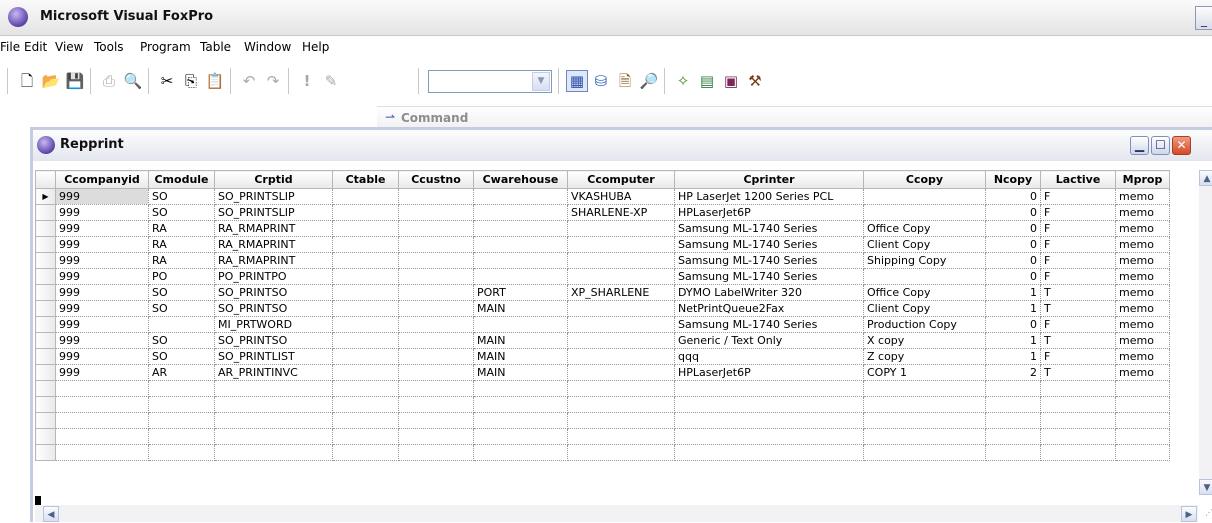 This screenshot has width=1212, height=523. What do you see at coordinates (616, 513) in the screenshot?
I see `horizontal-scrollbar: ◀ ▶` at bounding box center [616, 513].